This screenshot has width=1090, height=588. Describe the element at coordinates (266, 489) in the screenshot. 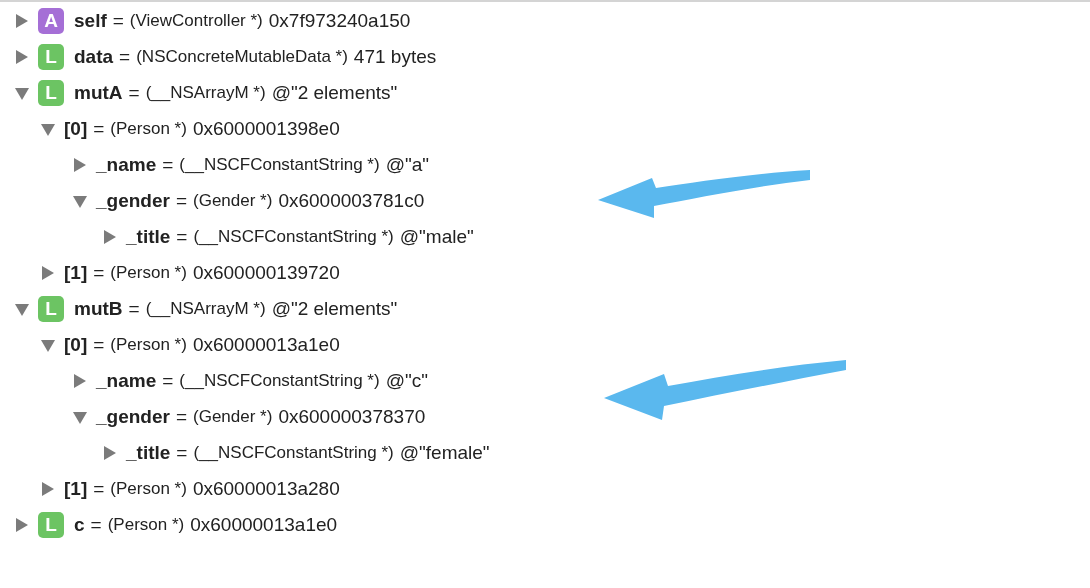

I see `variable-value: 0x60000013a280` at that location.